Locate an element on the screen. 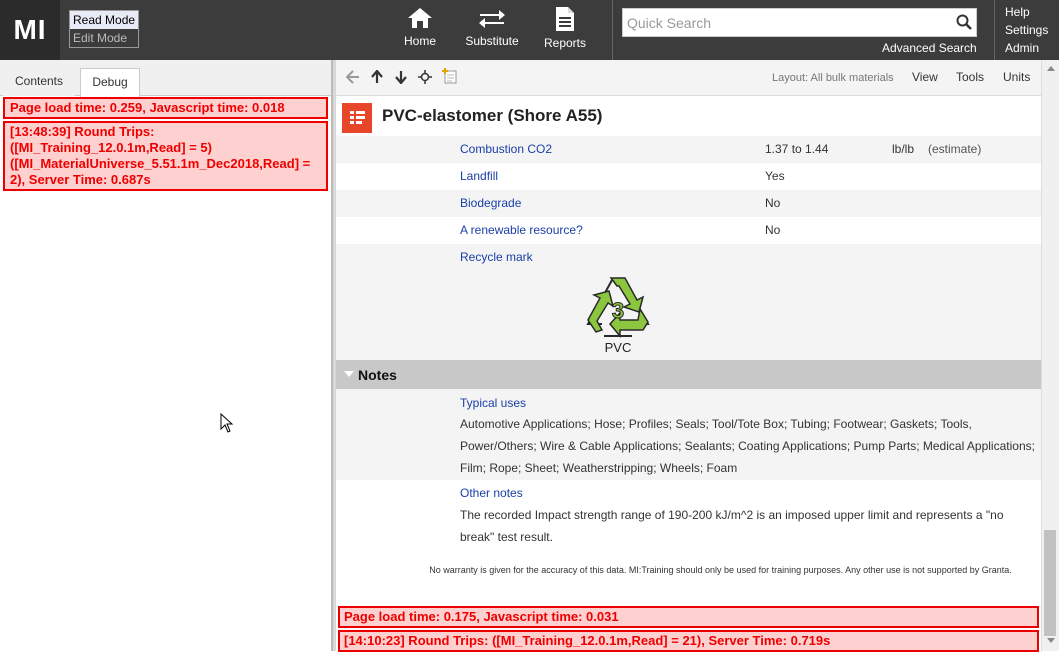  attribute-name-link: Landfill is located at coordinates (479, 176).